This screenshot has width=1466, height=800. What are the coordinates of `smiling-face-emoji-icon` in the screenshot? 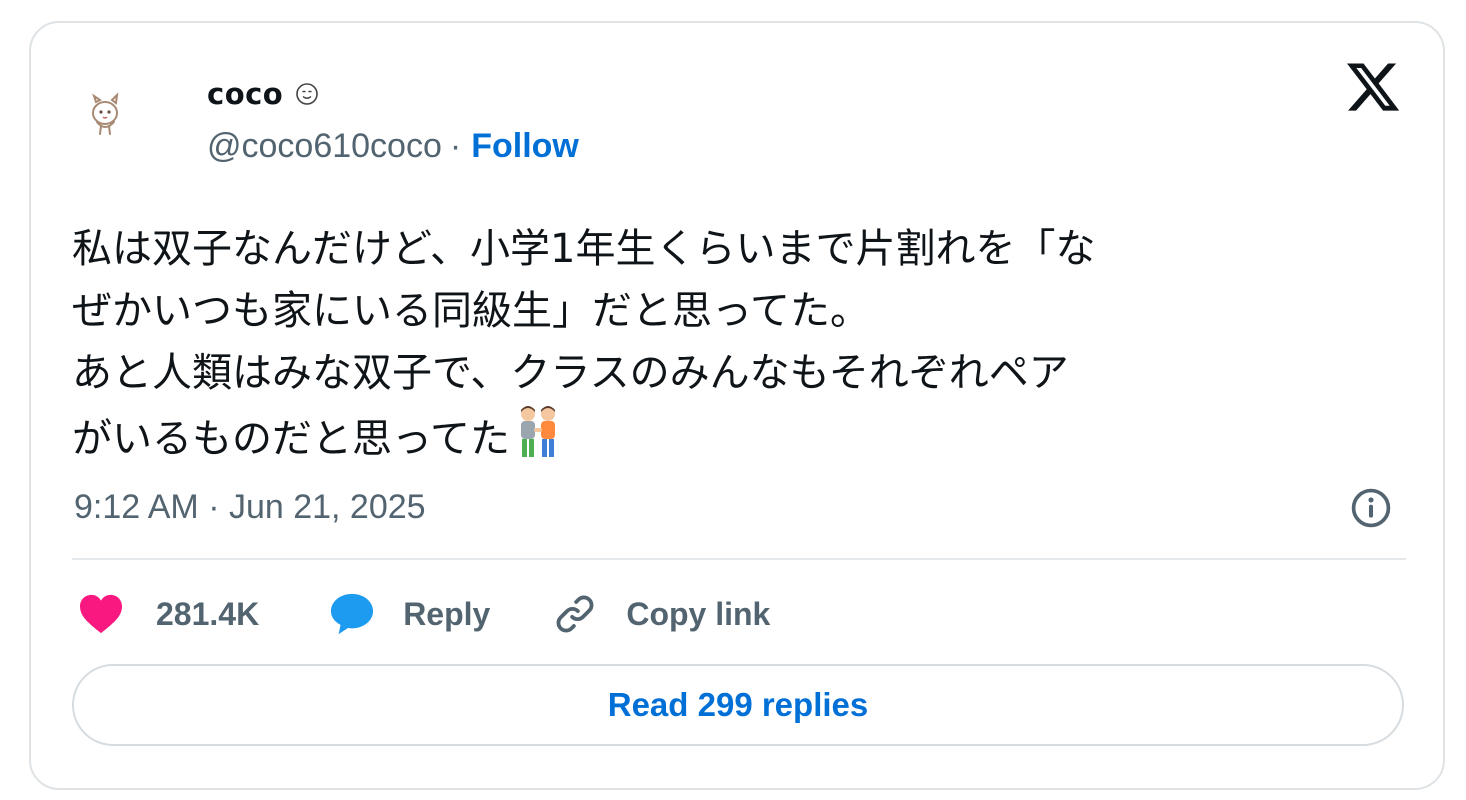 It's located at (307, 94).